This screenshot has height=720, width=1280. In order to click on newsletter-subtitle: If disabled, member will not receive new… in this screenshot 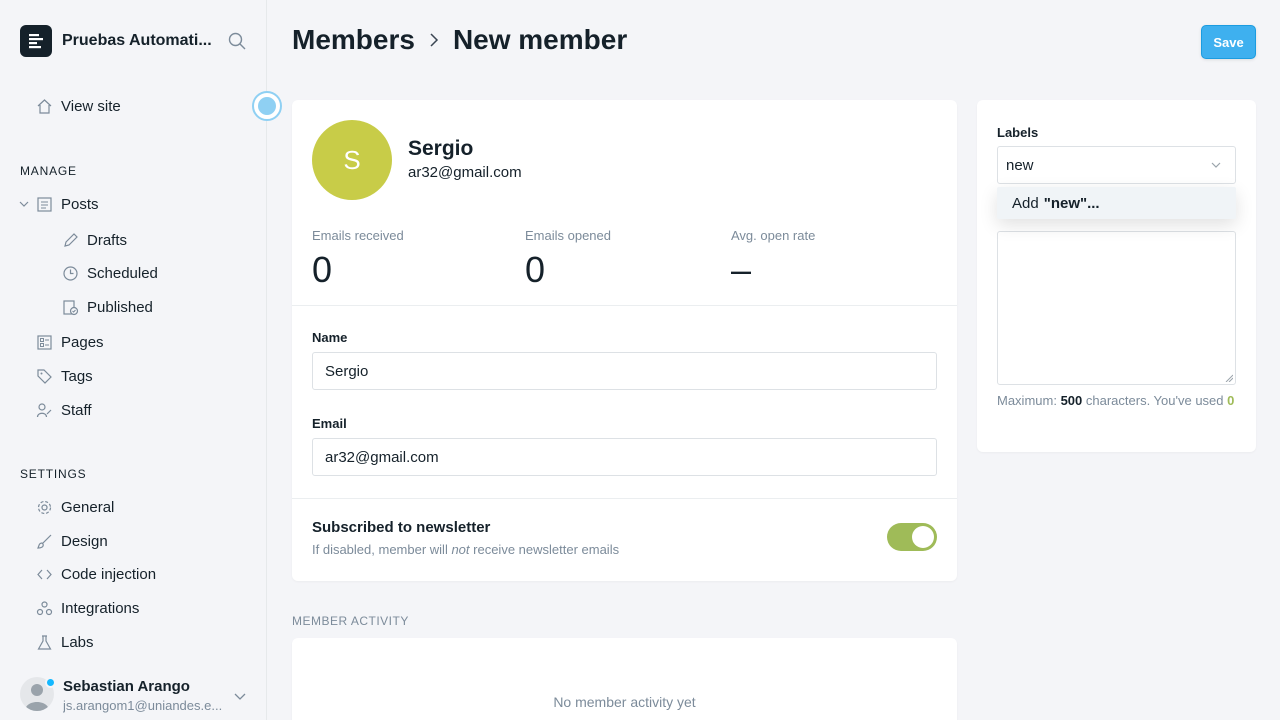, I will do `click(466, 549)`.